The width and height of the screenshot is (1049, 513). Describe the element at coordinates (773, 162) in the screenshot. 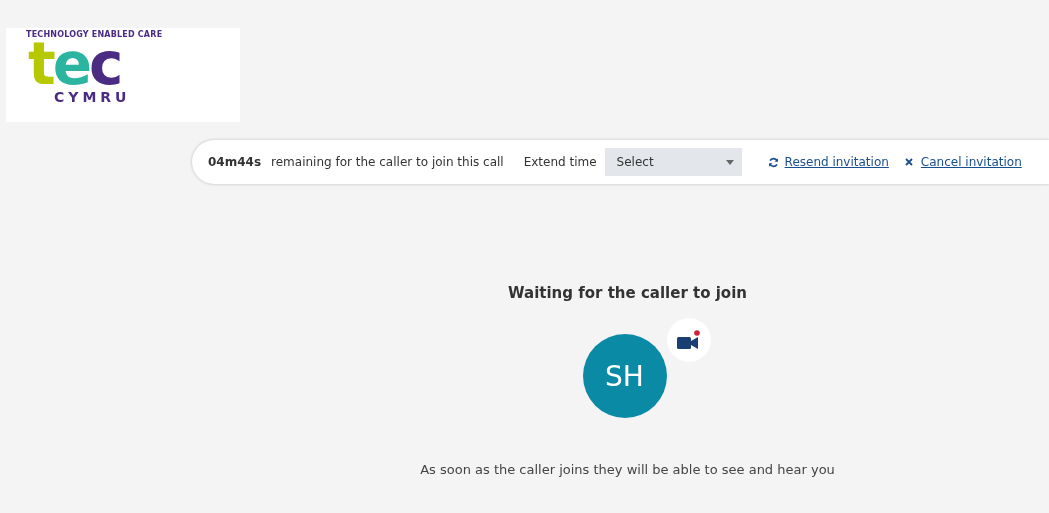

I see `refresh-icon` at that location.